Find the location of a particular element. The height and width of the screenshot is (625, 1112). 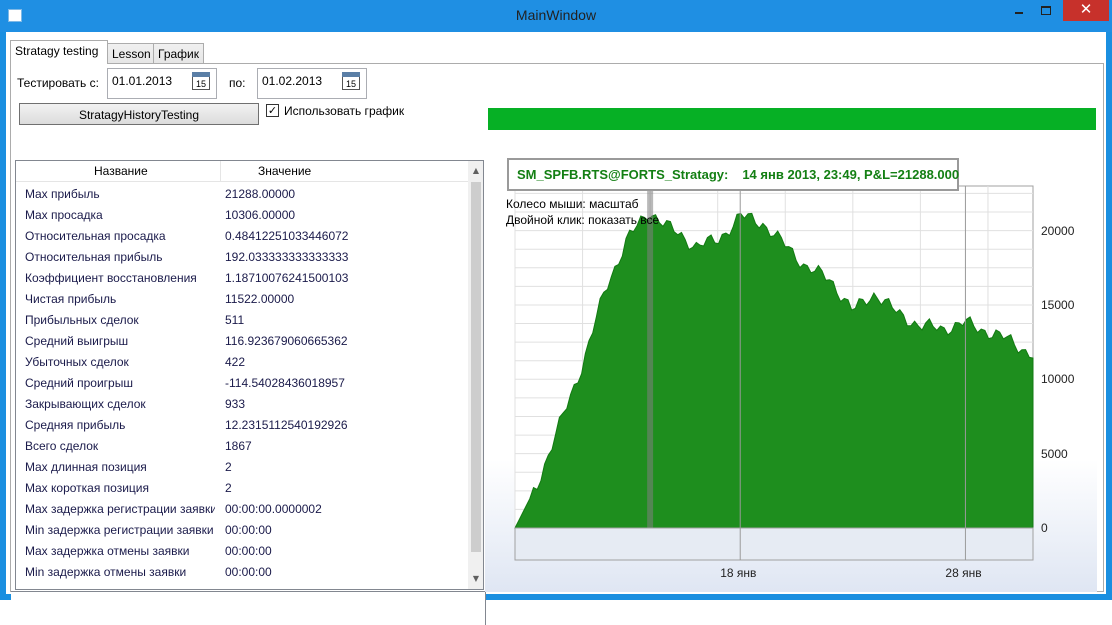

stat-name: Коэффициент восстановления is located at coordinates (111, 278).